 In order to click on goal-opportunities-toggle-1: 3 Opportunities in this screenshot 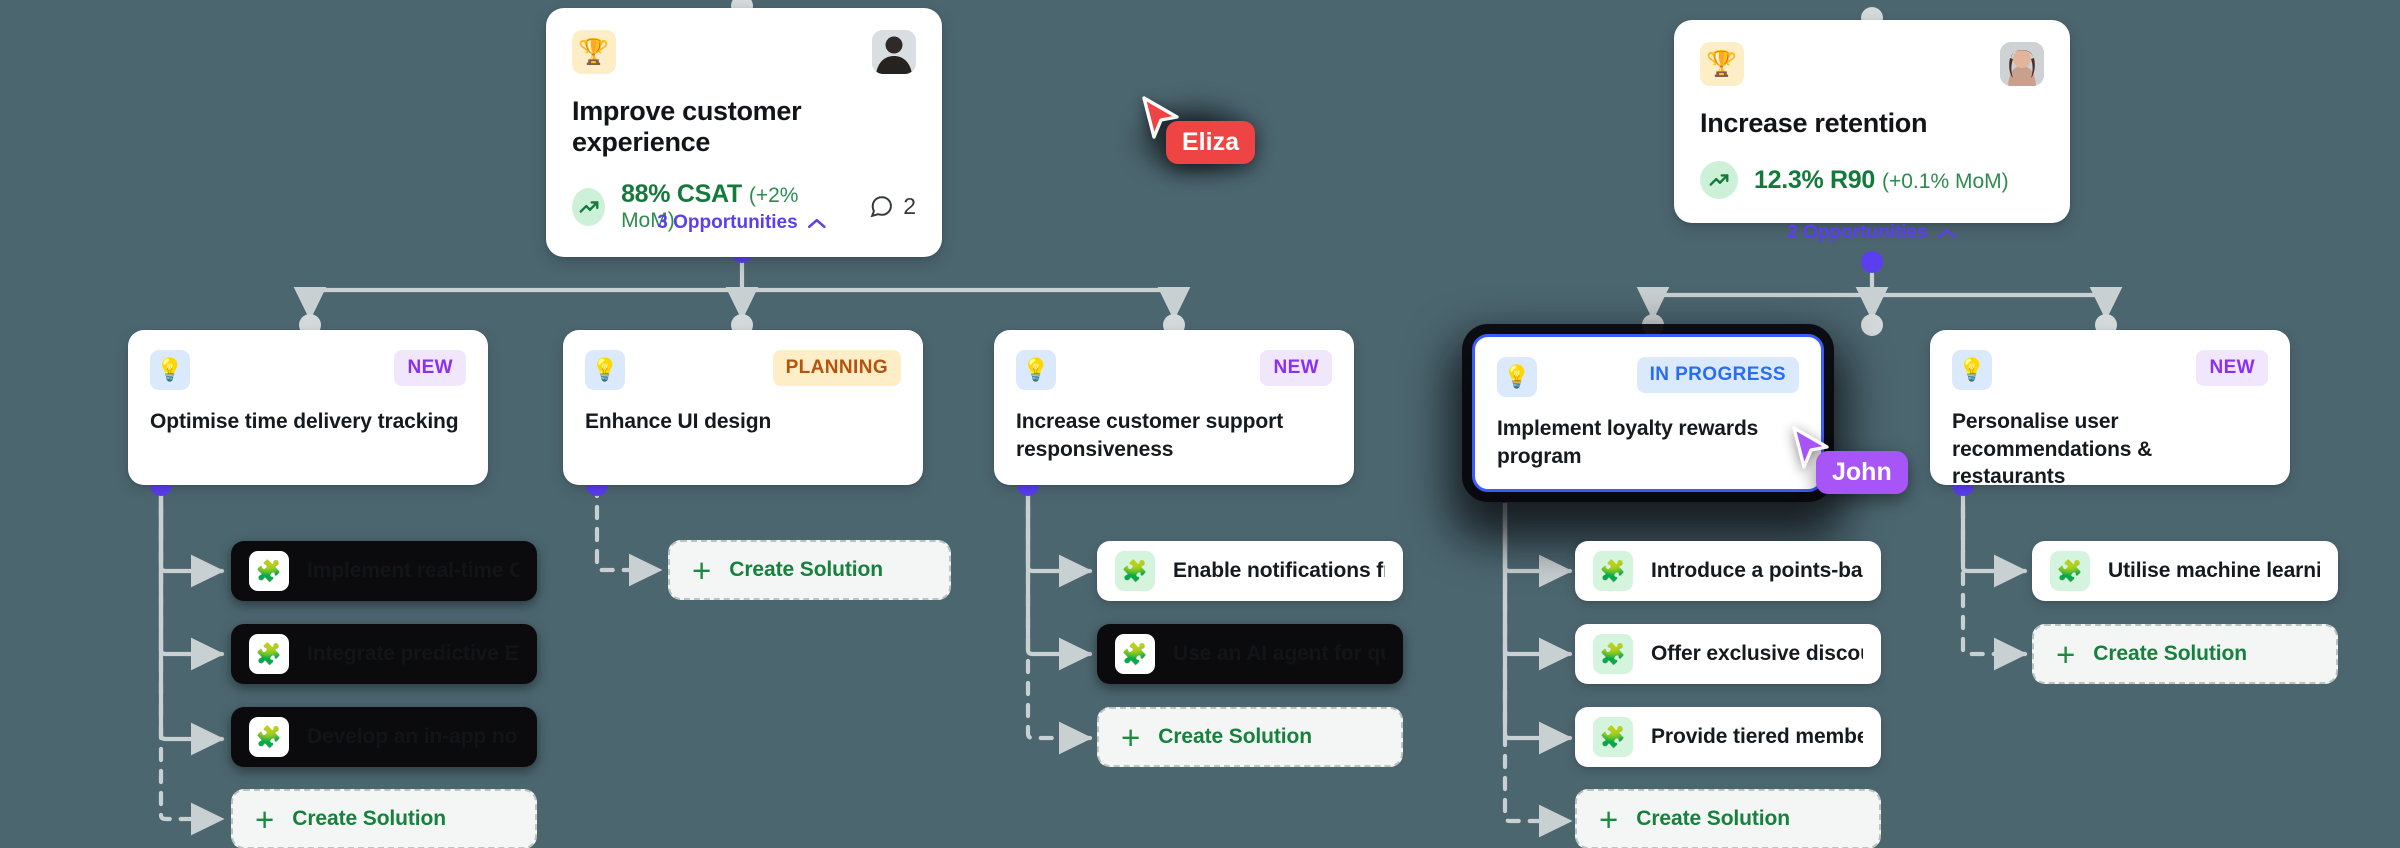, I will do `click(742, 223)`.